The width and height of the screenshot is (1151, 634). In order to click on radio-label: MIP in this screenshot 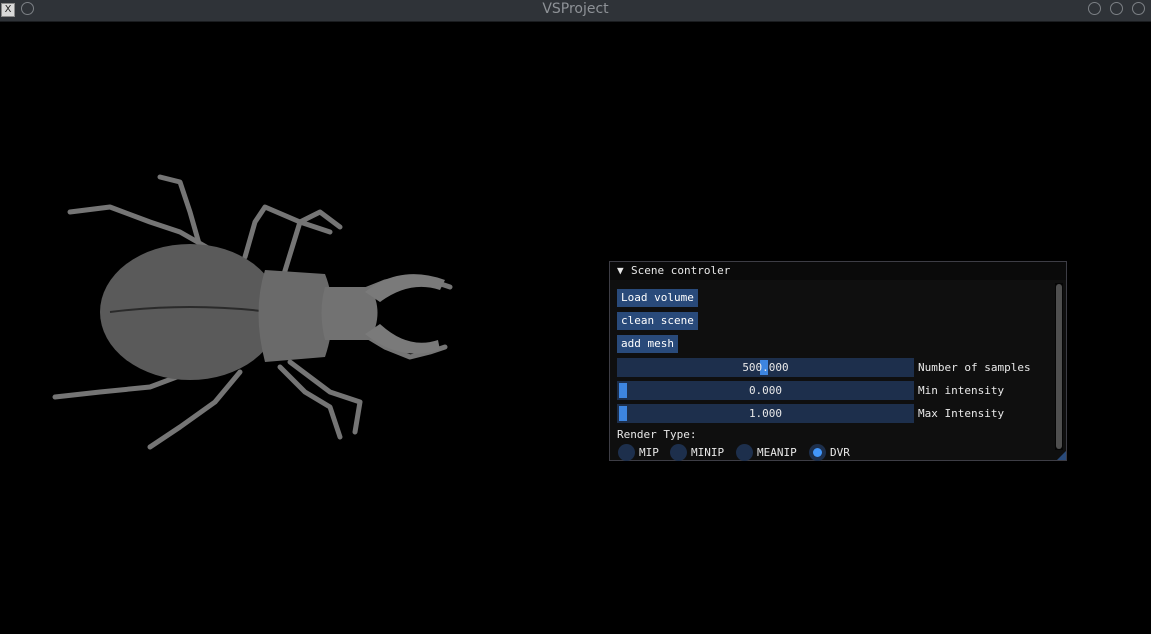, I will do `click(649, 452)`.